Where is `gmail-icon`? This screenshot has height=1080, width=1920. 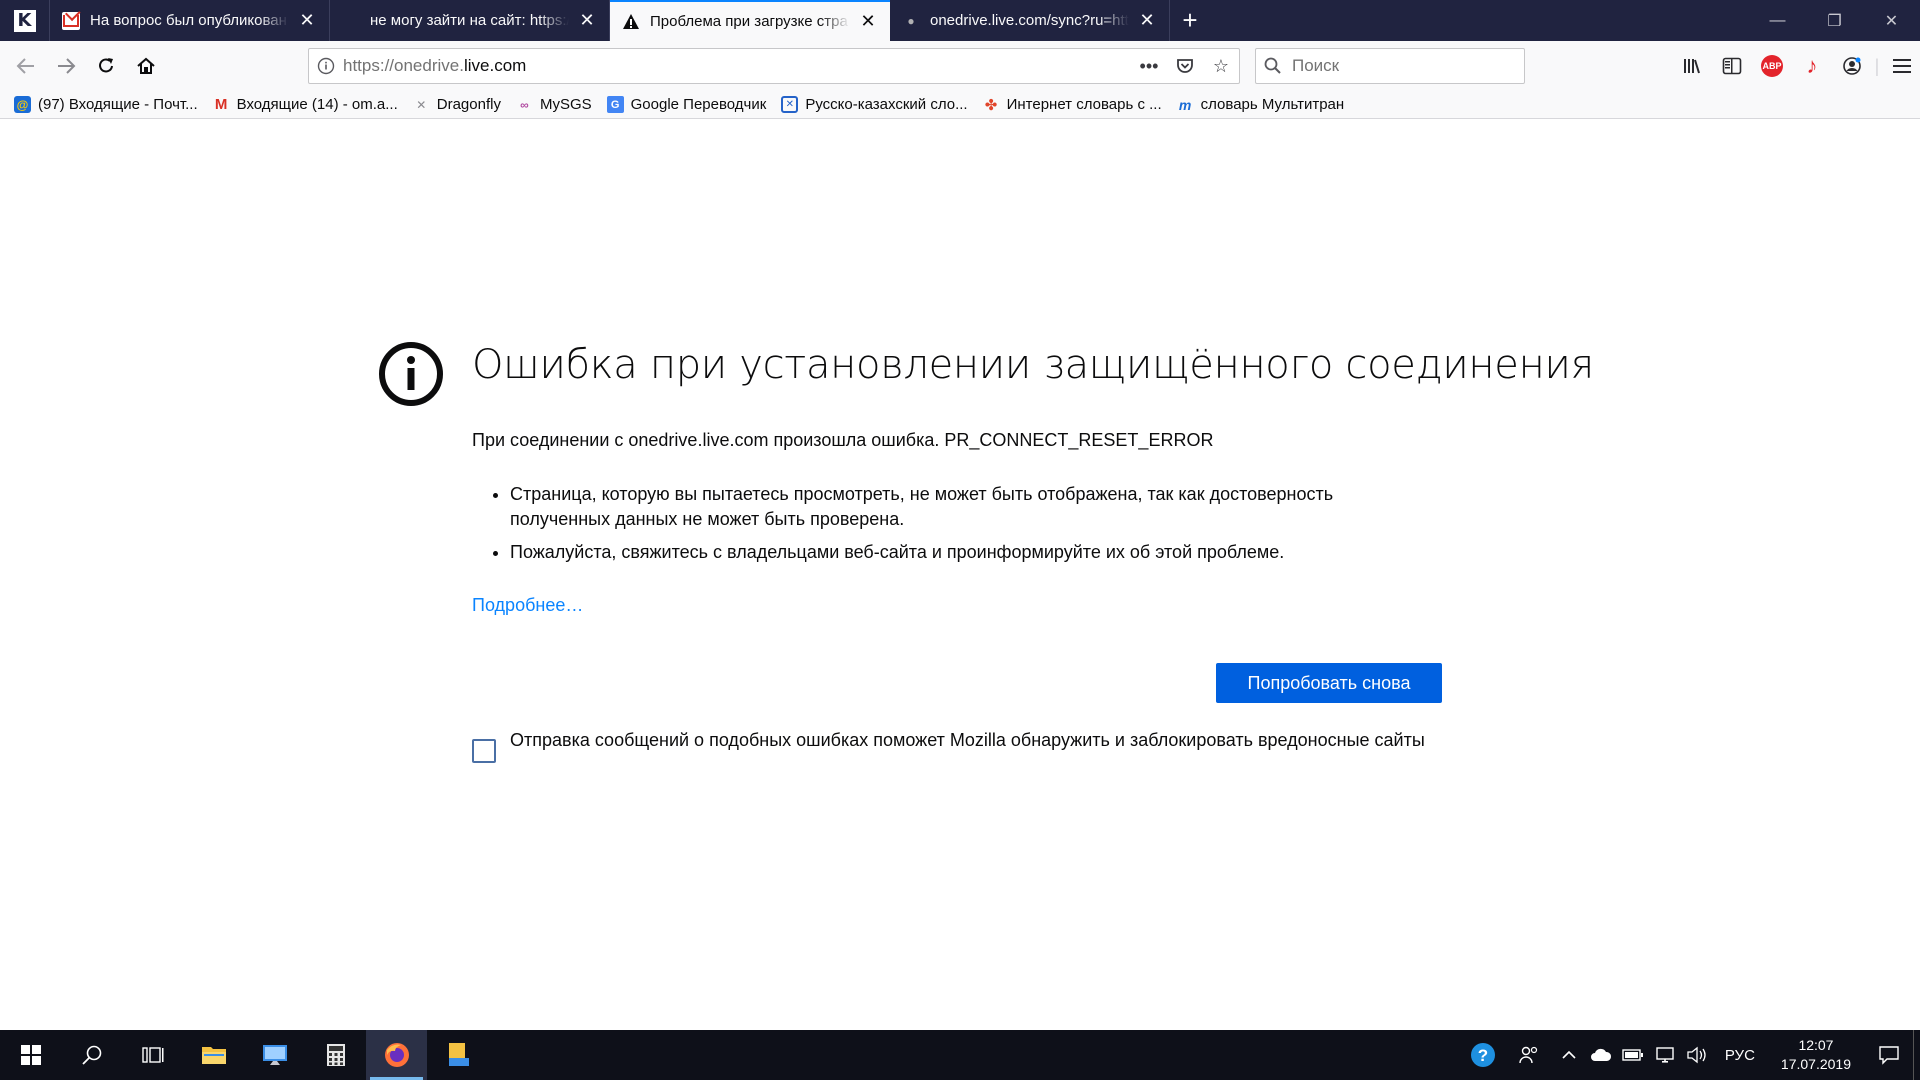 gmail-icon is located at coordinates (71, 20).